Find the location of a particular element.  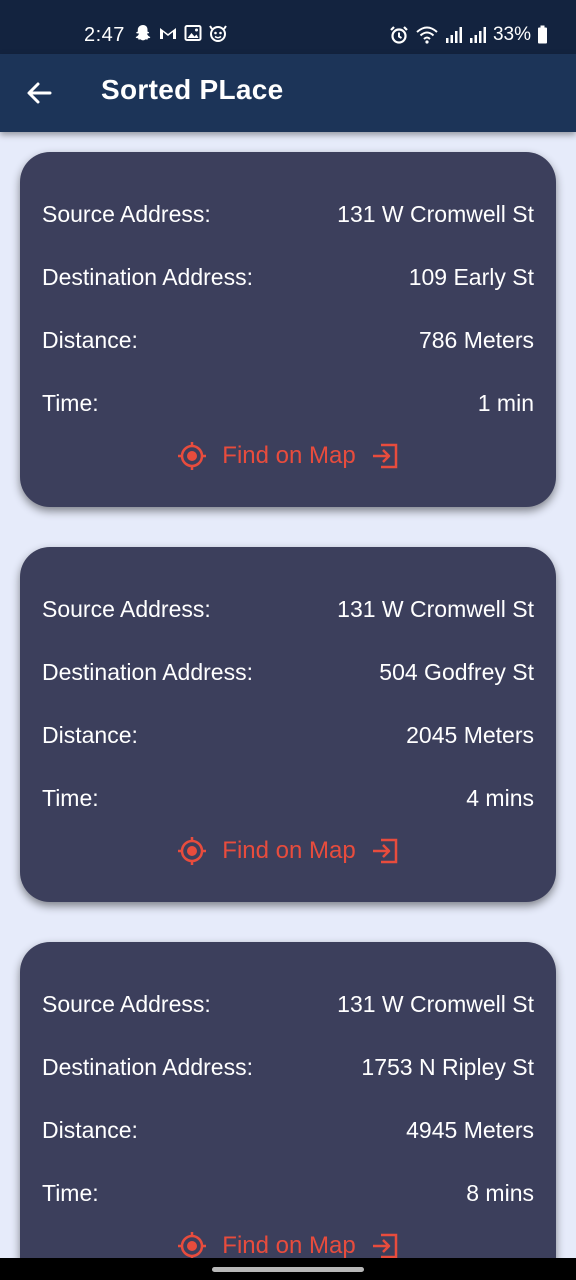

notification-icons is located at coordinates (181, 33).